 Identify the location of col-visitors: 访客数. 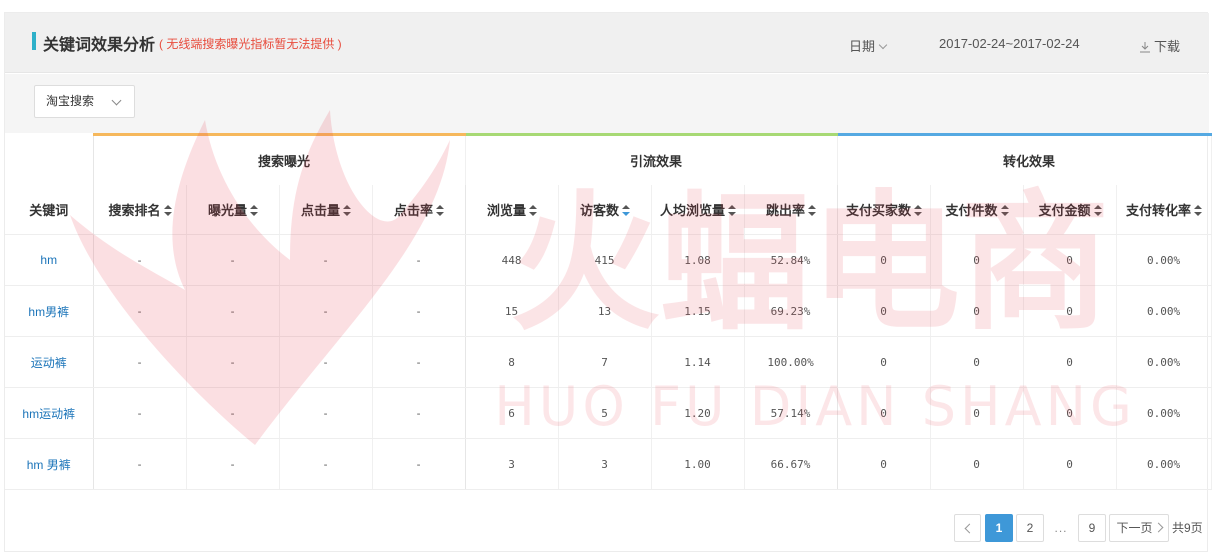
(605, 209).